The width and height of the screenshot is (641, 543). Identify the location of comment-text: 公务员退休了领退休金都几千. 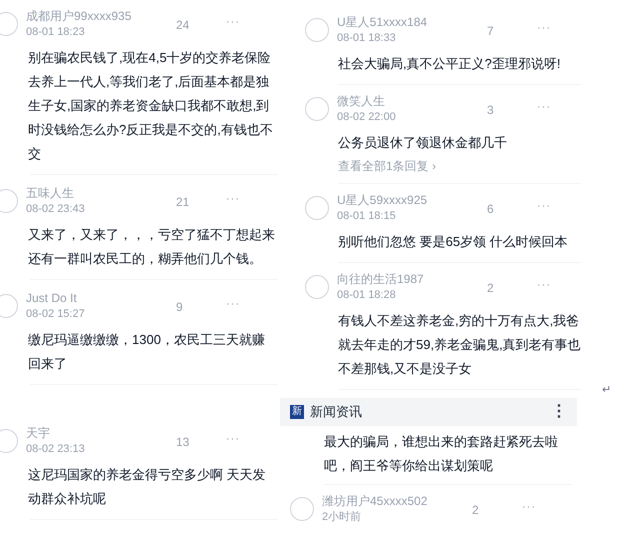
(423, 143).